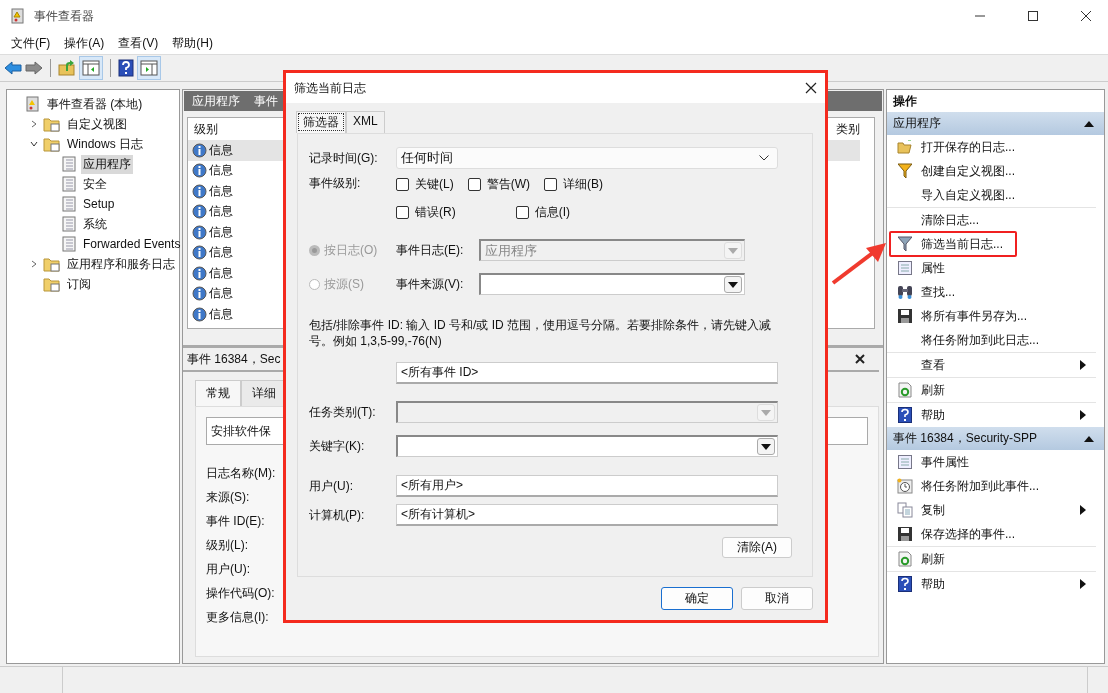 This screenshot has height=693, width=1108. What do you see at coordinates (508, 184) in the screenshot?
I see `checkbox-label: 警告(W)` at bounding box center [508, 184].